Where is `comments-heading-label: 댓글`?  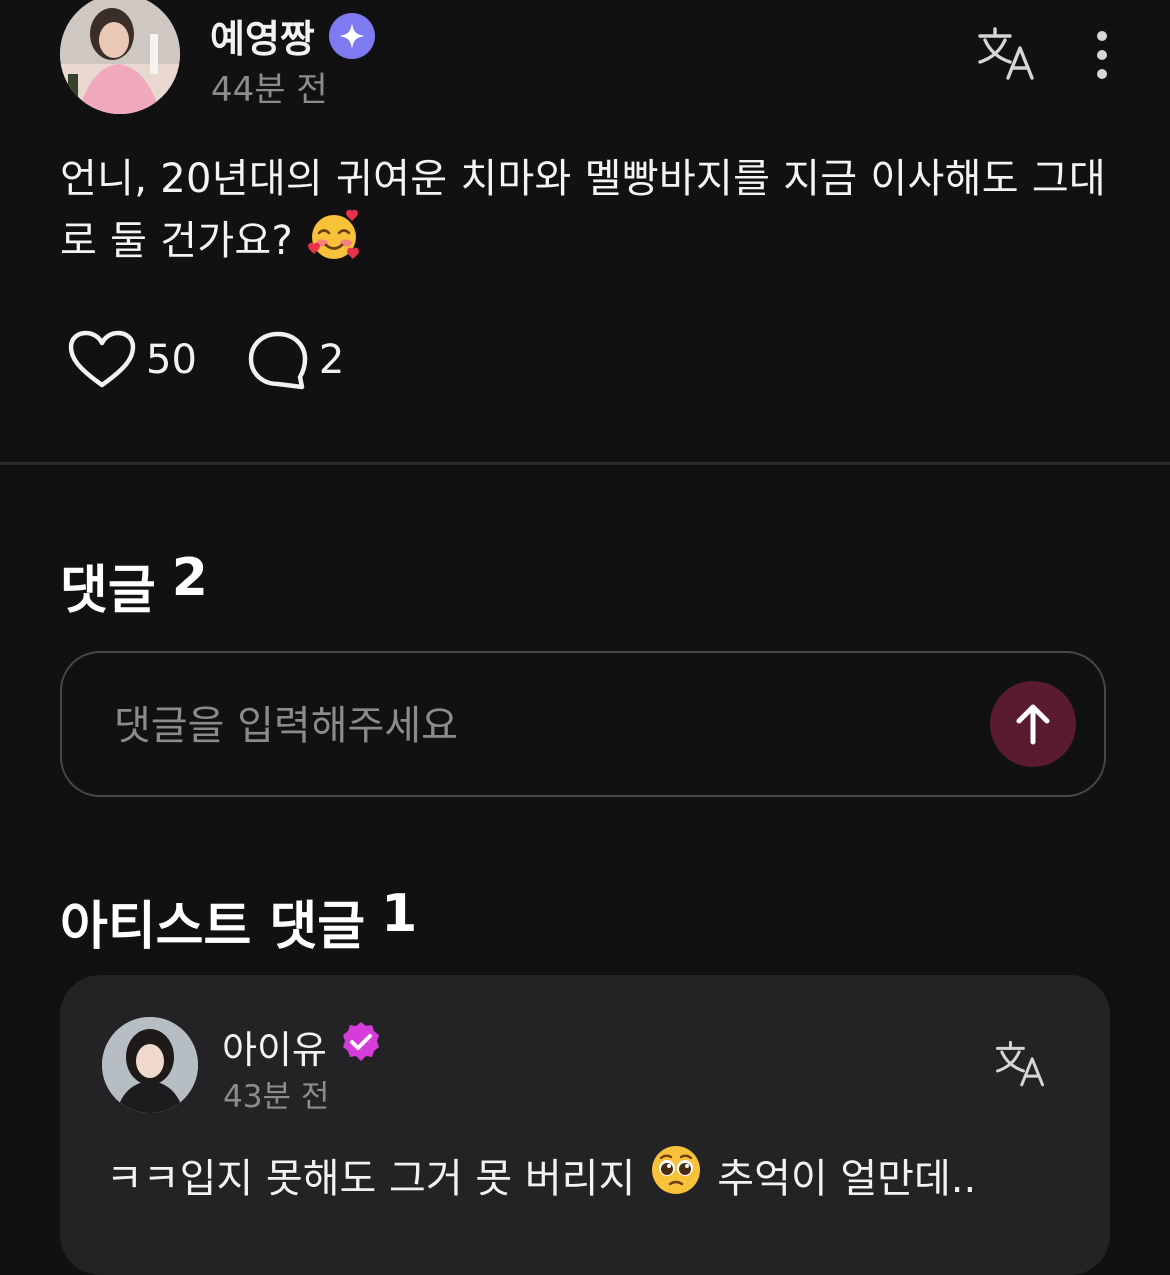
comments-heading-label: 댓글 is located at coordinates (108, 591).